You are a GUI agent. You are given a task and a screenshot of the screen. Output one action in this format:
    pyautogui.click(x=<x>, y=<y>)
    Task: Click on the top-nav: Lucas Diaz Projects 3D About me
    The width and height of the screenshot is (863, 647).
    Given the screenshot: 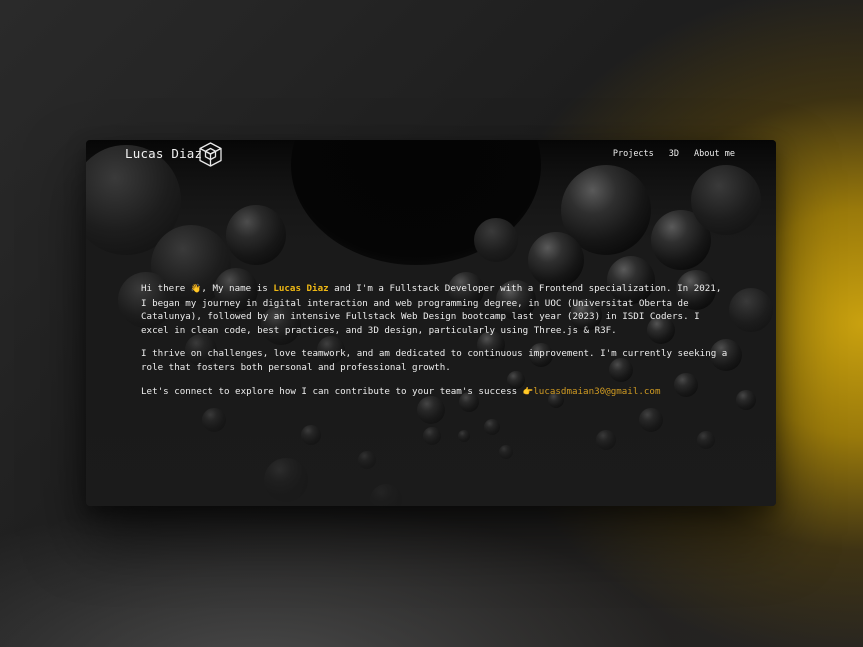 What is the action you would take?
    pyautogui.click(x=431, y=155)
    